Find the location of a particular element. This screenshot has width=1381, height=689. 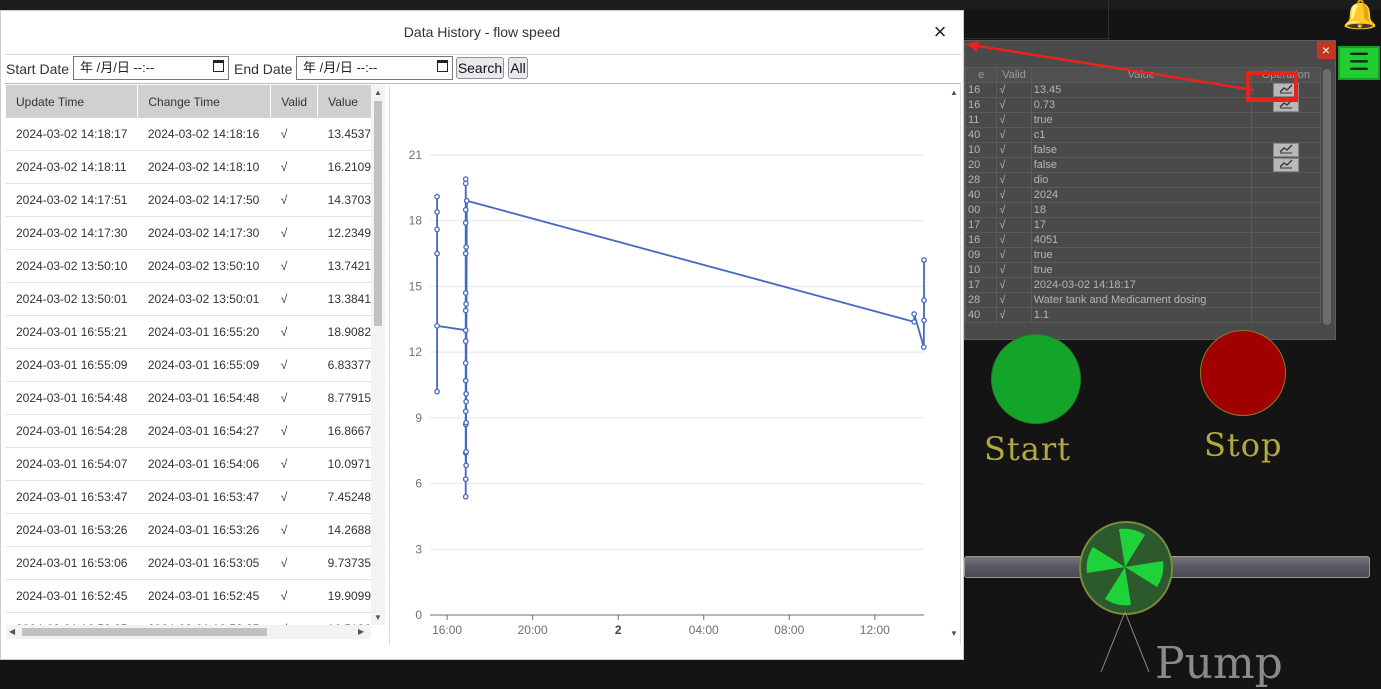

table-vertical-scrollbar: ▲ ▼ is located at coordinates (378, 355).